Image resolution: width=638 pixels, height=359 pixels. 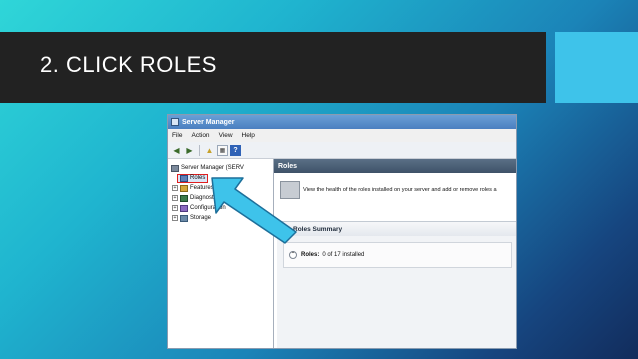 What do you see at coordinates (198, 178) in the screenshot?
I see `tree-item-roles-label: Roles` at bounding box center [198, 178].